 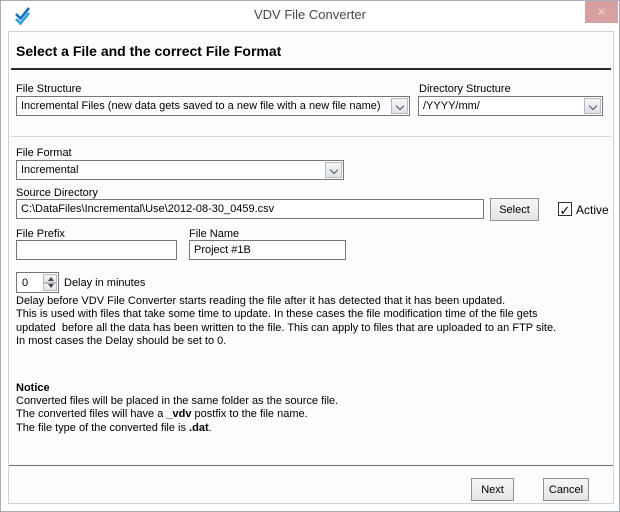 I want to click on source-directory-label: Source Directory, so click(x=57, y=193).